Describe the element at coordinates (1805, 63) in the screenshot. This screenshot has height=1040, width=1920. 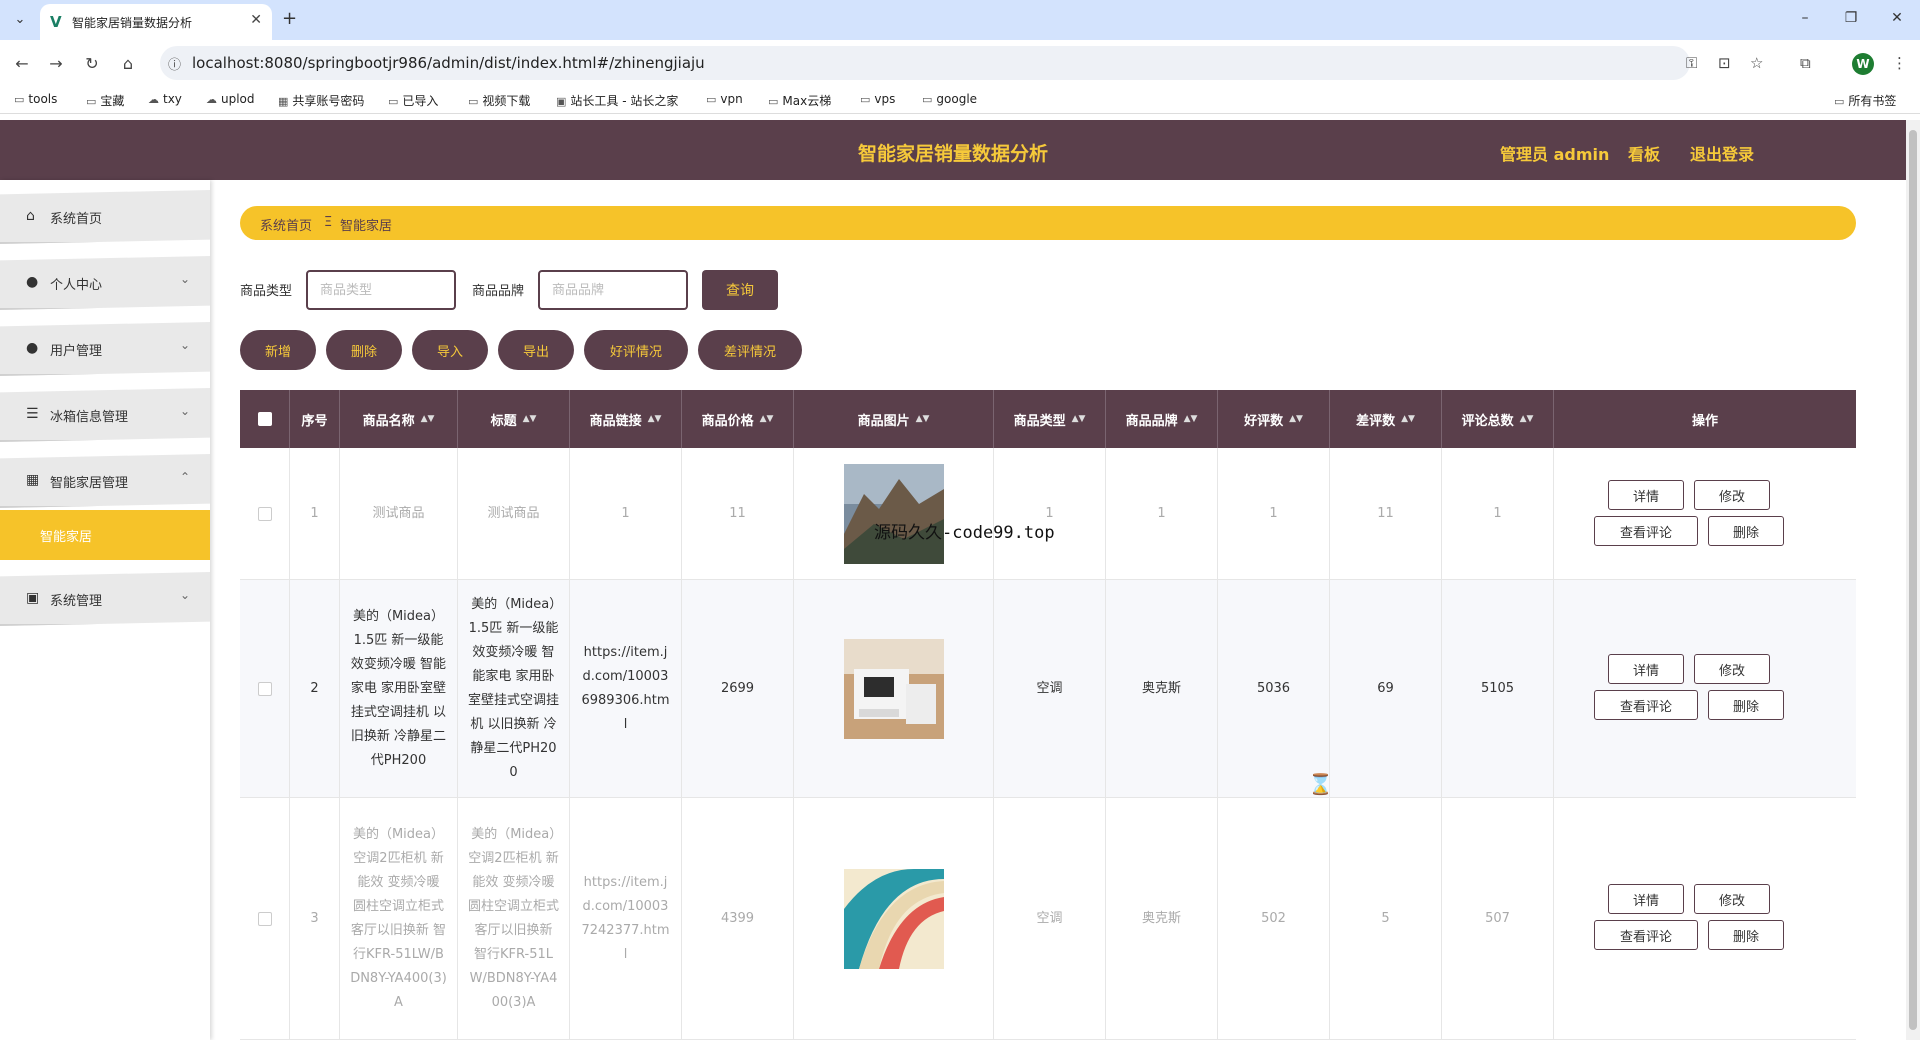
I see `extensions-icon: ⧉` at that location.